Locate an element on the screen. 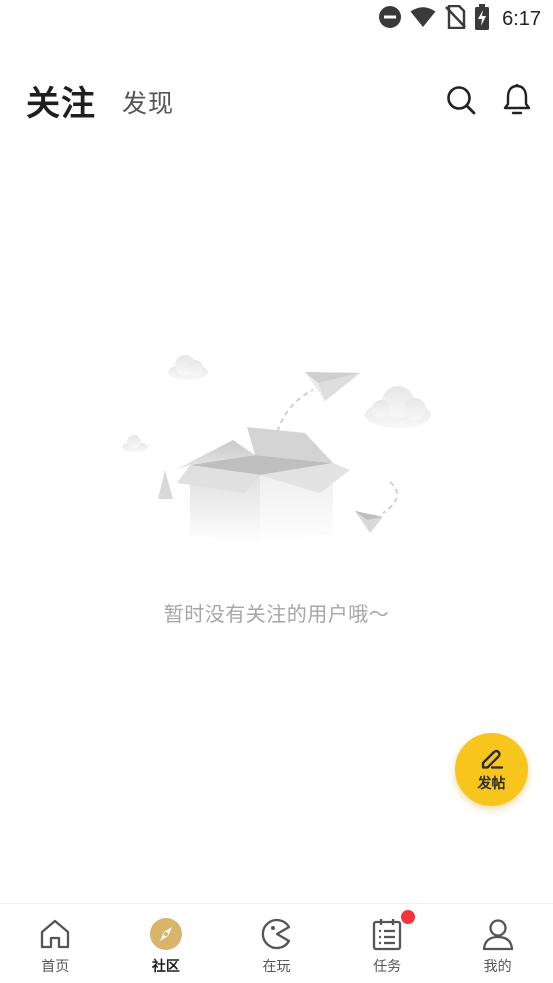 Image resolution: width=553 pixels, height=983 pixels. empty-state-illustration is located at coordinates (277, 455).